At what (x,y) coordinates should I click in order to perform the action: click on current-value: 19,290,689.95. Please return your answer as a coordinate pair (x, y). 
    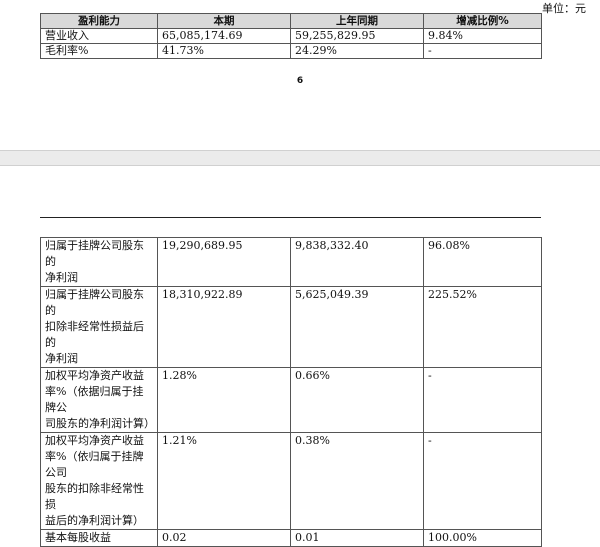
    Looking at the image, I should click on (224, 262).